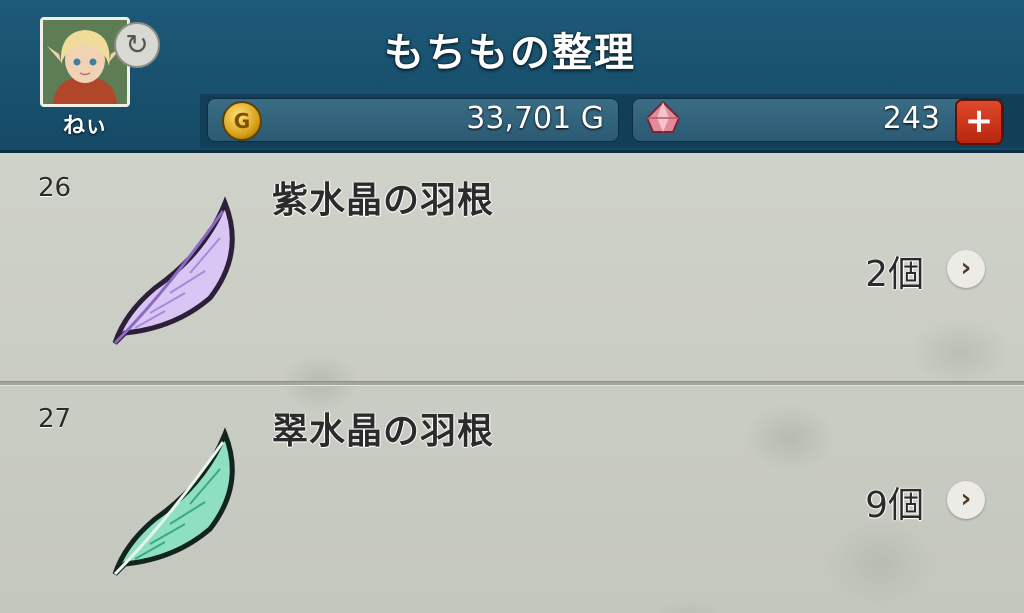 Image resolution: width=1024 pixels, height=613 pixels. What do you see at coordinates (894, 274) in the screenshot?
I see `item-quantity: 2個` at bounding box center [894, 274].